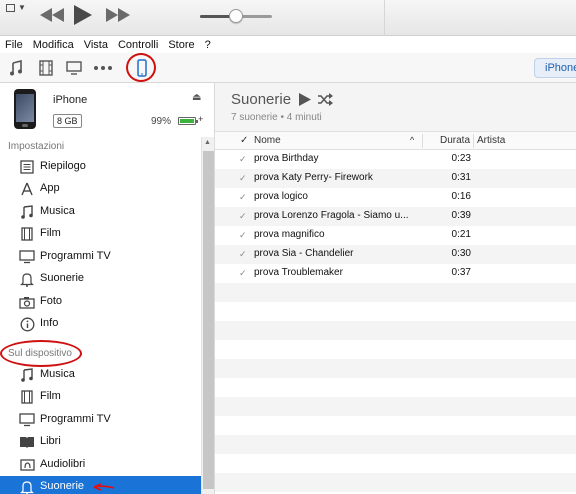  I want to click on menu-file: File, so click(14, 45).